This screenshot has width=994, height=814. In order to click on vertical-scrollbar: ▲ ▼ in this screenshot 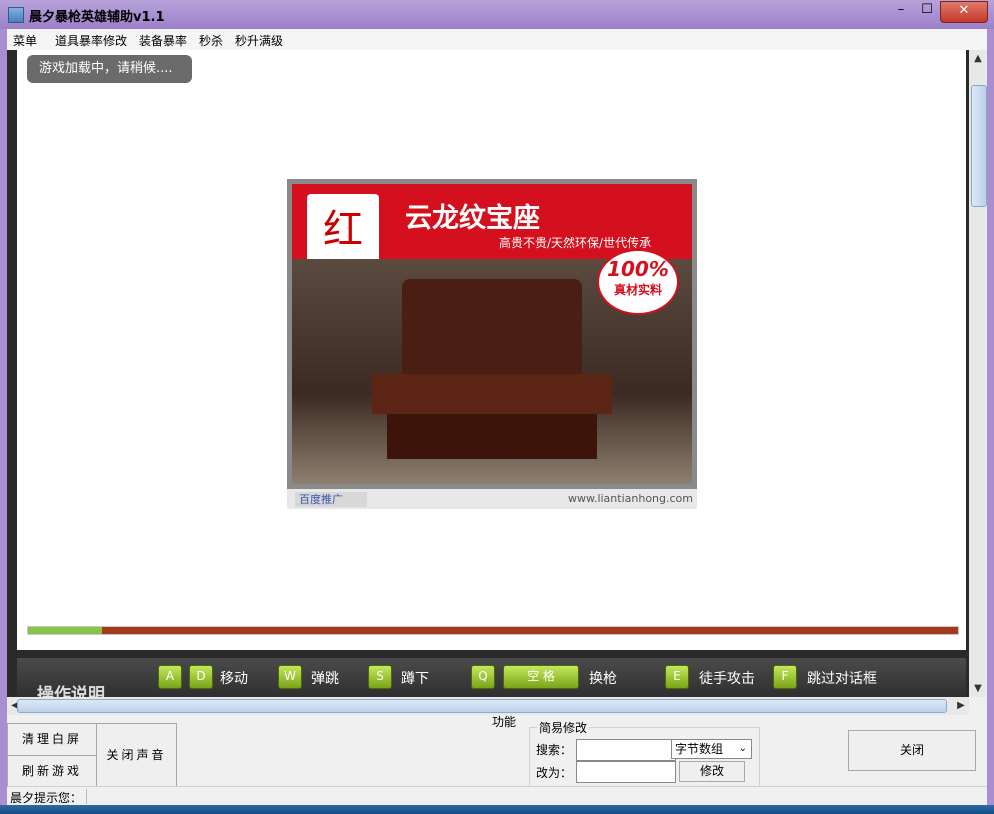, I will do `click(978, 373)`.